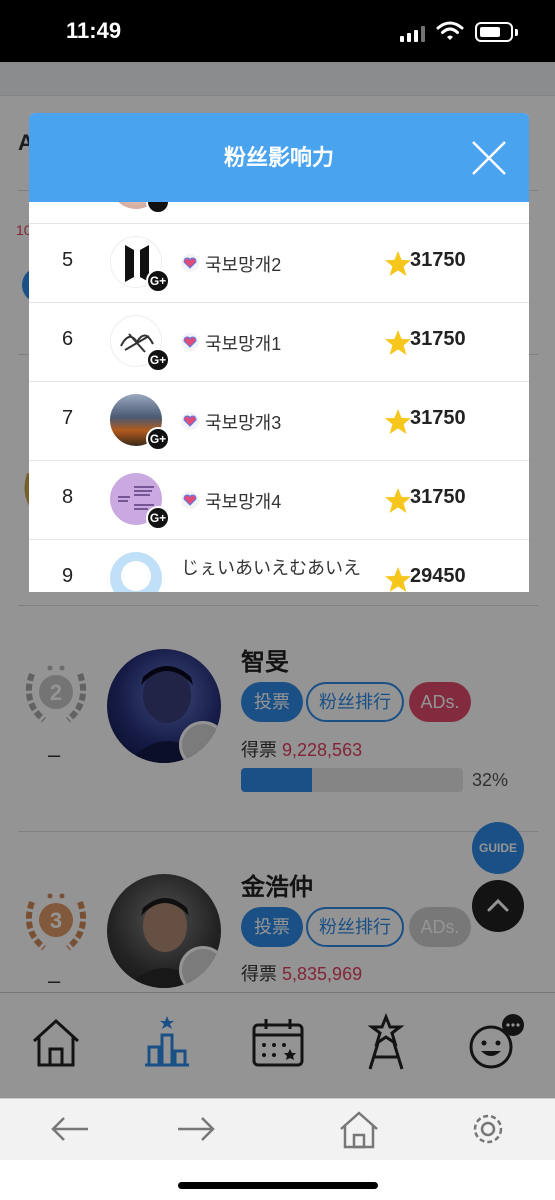 The image size is (555, 1200). I want to click on browser-toolbar, so click(277, 1129).